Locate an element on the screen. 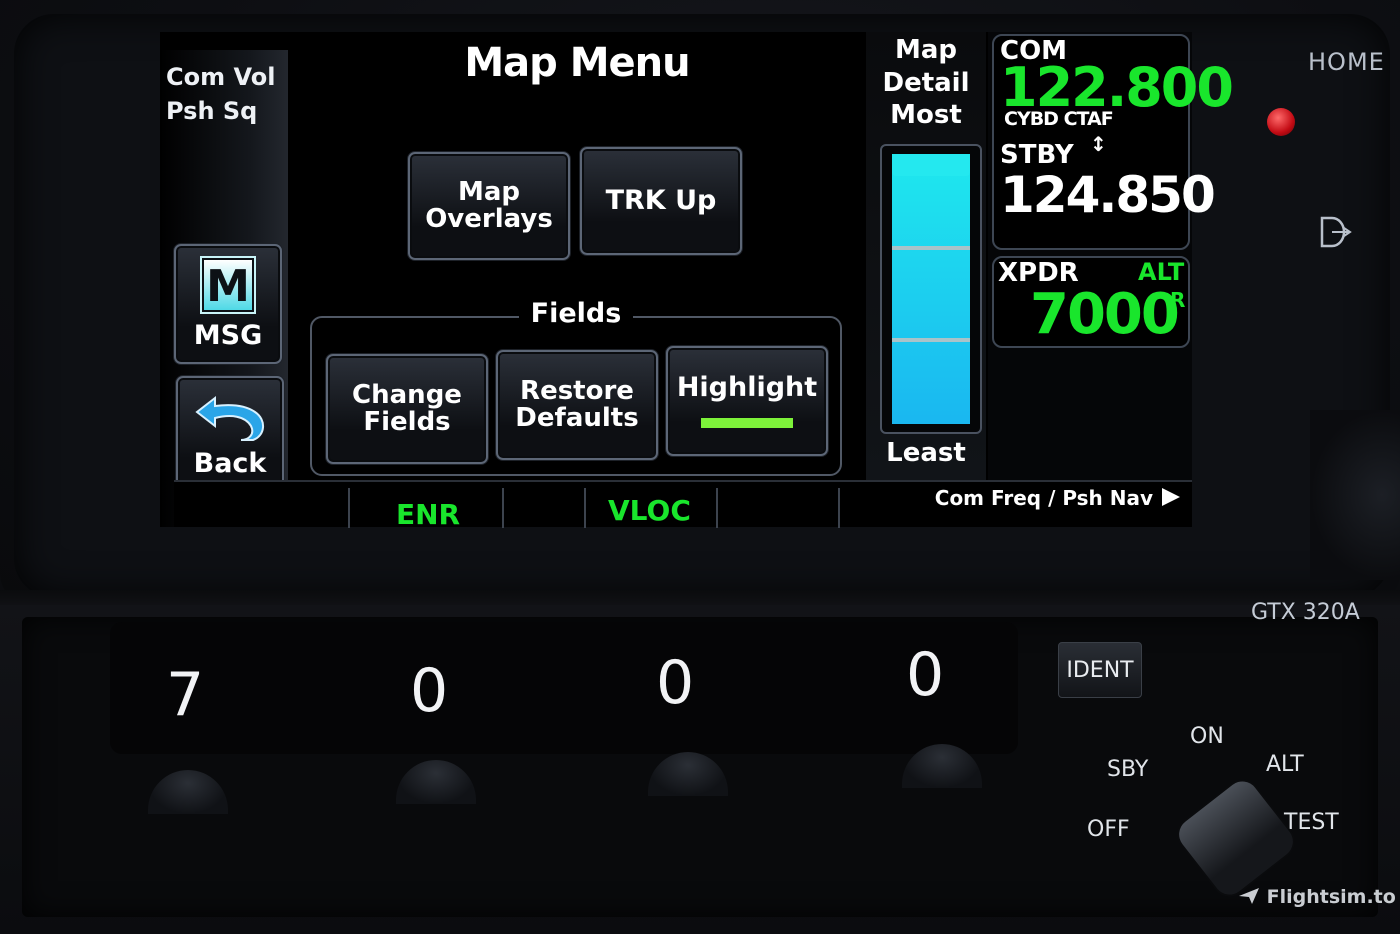  map-detail-slider is located at coordinates (931, 289).